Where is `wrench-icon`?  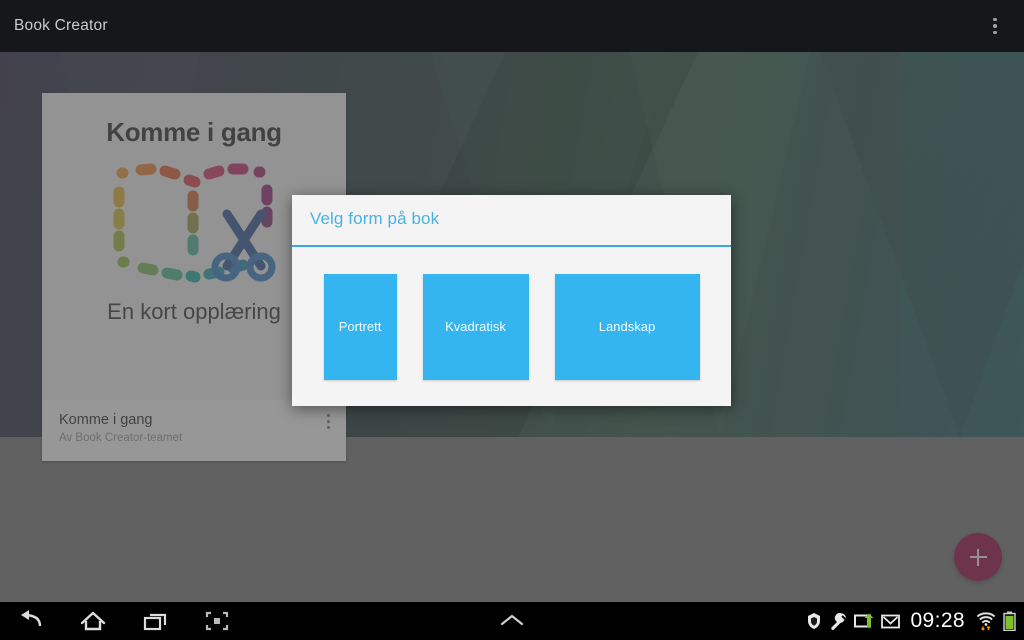
wrench-icon is located at coordinates (838, 621).